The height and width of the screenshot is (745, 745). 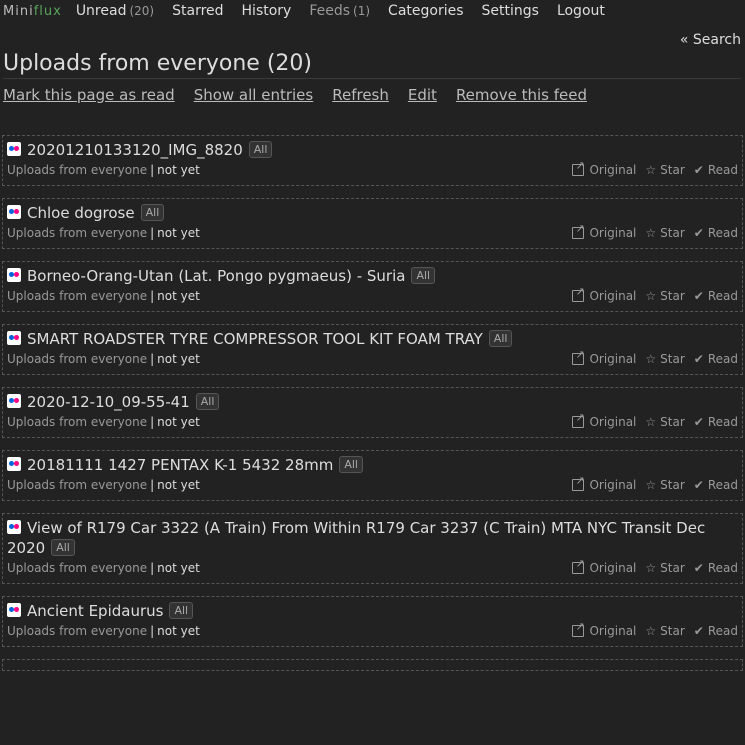 I want to click on refresh-link: Refresh, so click(x=360, y=95).